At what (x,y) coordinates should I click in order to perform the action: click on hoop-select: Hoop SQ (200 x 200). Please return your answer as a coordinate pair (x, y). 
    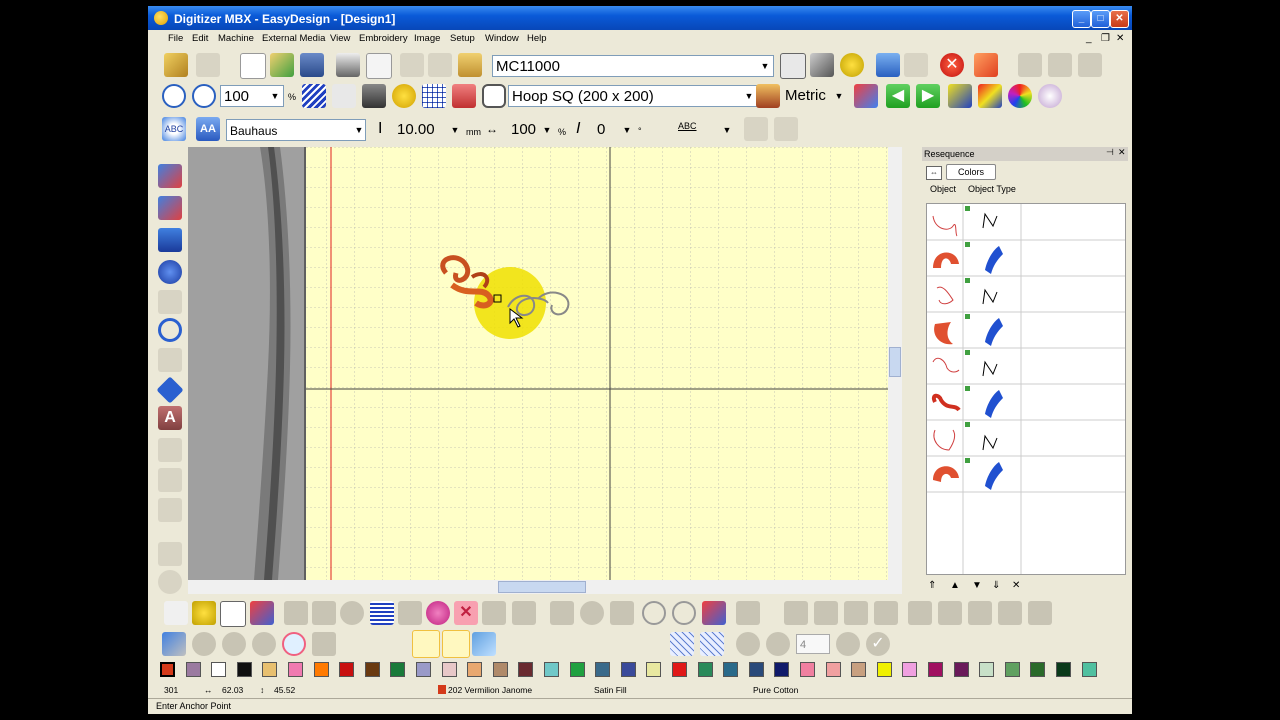
    Looking at the image, I should click on (633, 96).